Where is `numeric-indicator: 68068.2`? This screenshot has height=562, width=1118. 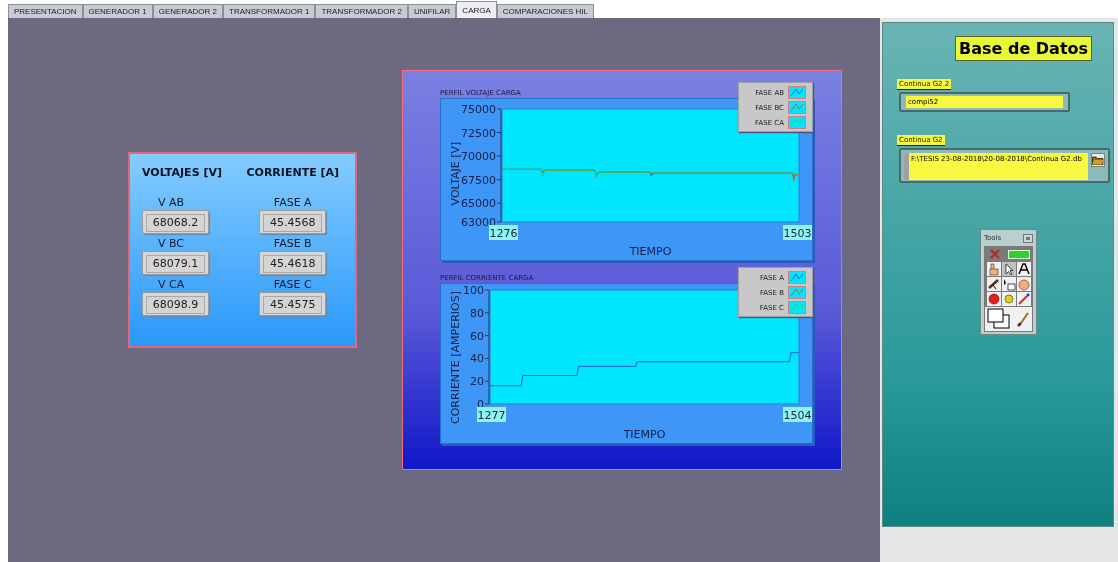
numeric-indicator: 68068.2 is located at coordinates (175, 222).